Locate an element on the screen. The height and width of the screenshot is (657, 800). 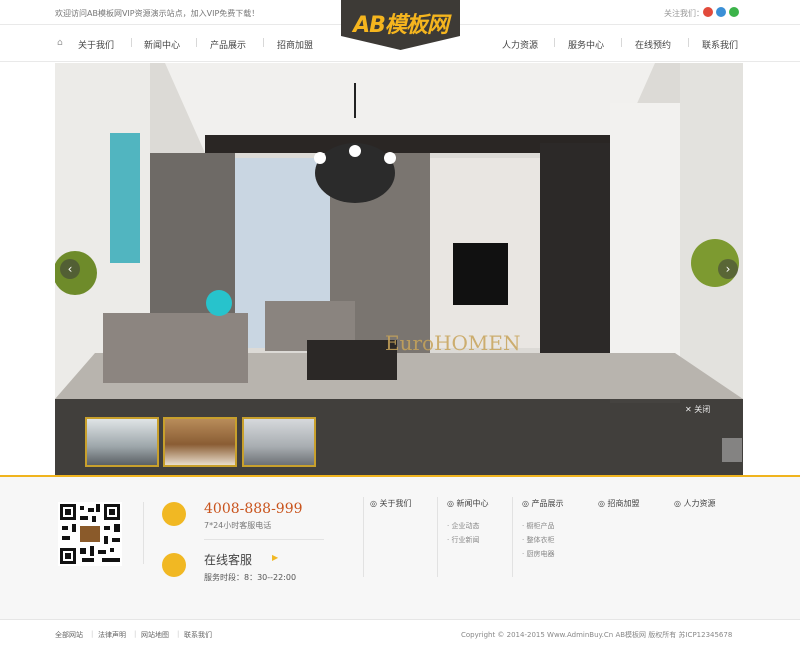
online-service-link: 在线客服 is located at coordinates (228, 559).